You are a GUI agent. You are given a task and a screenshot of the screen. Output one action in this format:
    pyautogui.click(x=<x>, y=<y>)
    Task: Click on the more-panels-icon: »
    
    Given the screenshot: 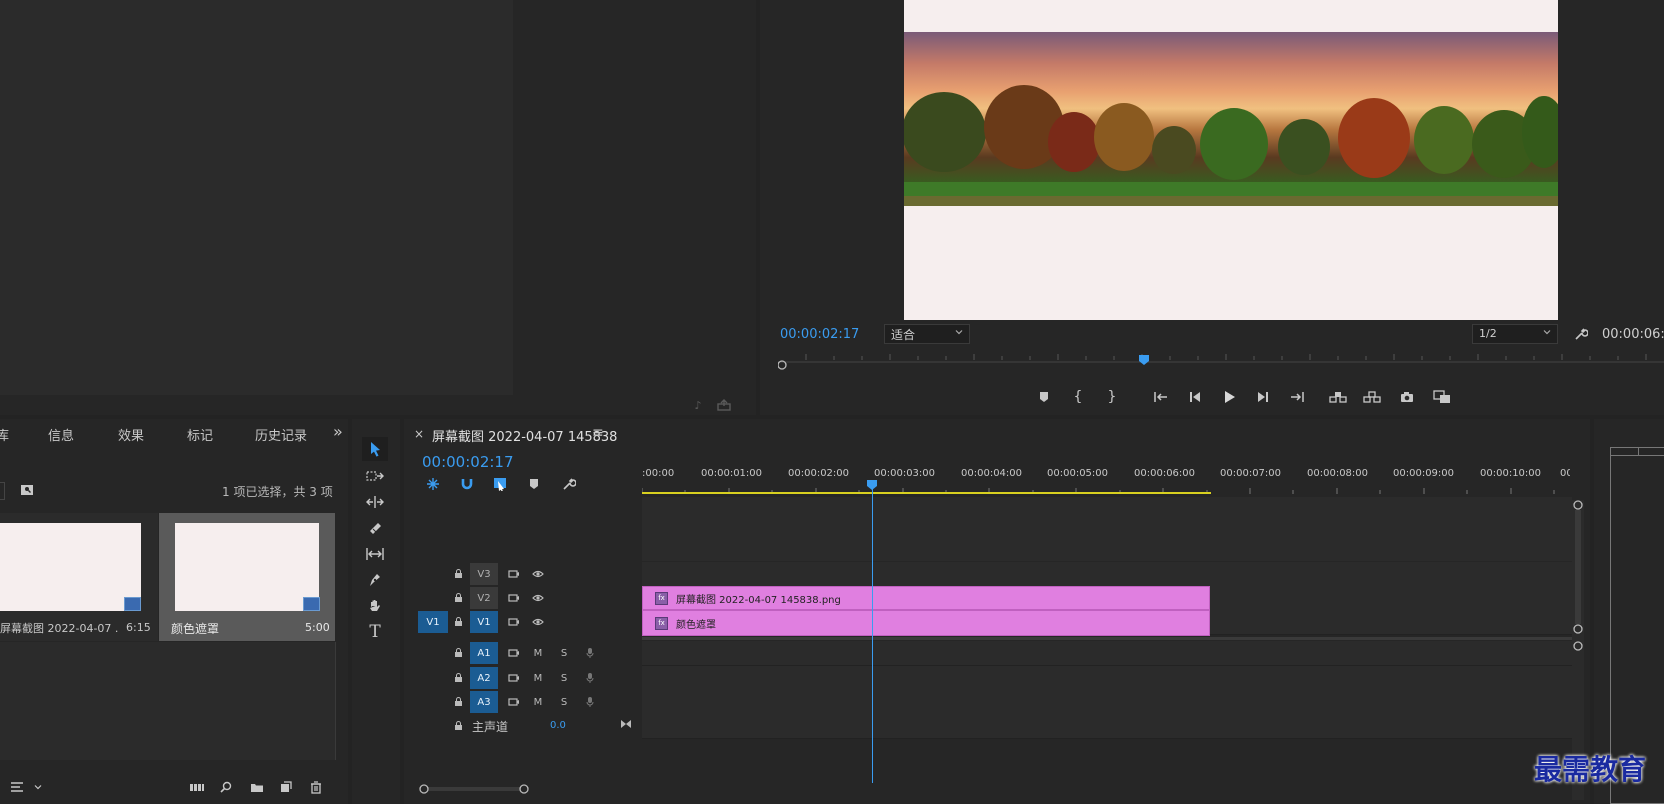 What is the action you would take?
    pyautogui.click(x=338, y=431)
    